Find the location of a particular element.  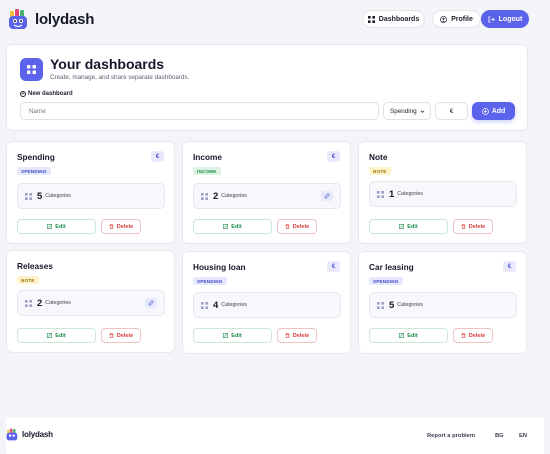

footer-brand-name: lolydash is located at coordinates (37, 434).